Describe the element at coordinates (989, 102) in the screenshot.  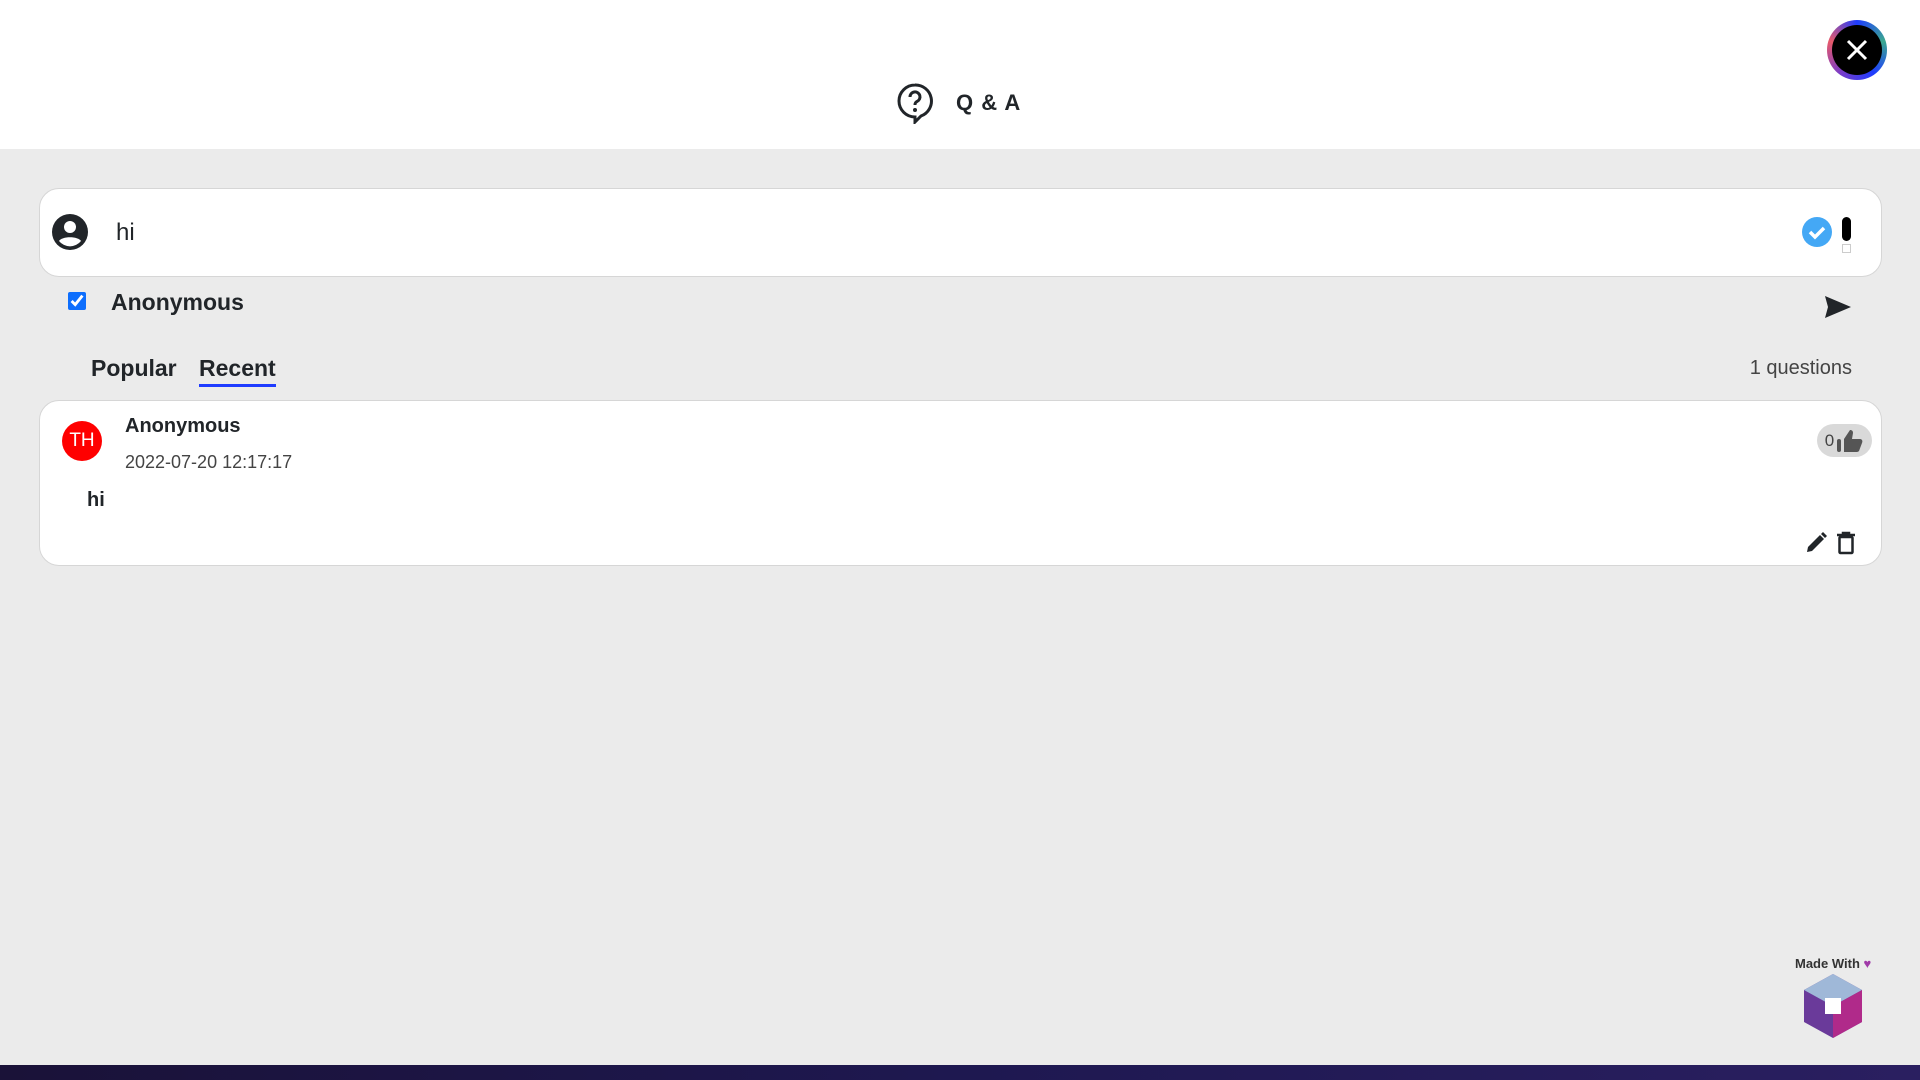
I see `title-text: Q & A` at that location.